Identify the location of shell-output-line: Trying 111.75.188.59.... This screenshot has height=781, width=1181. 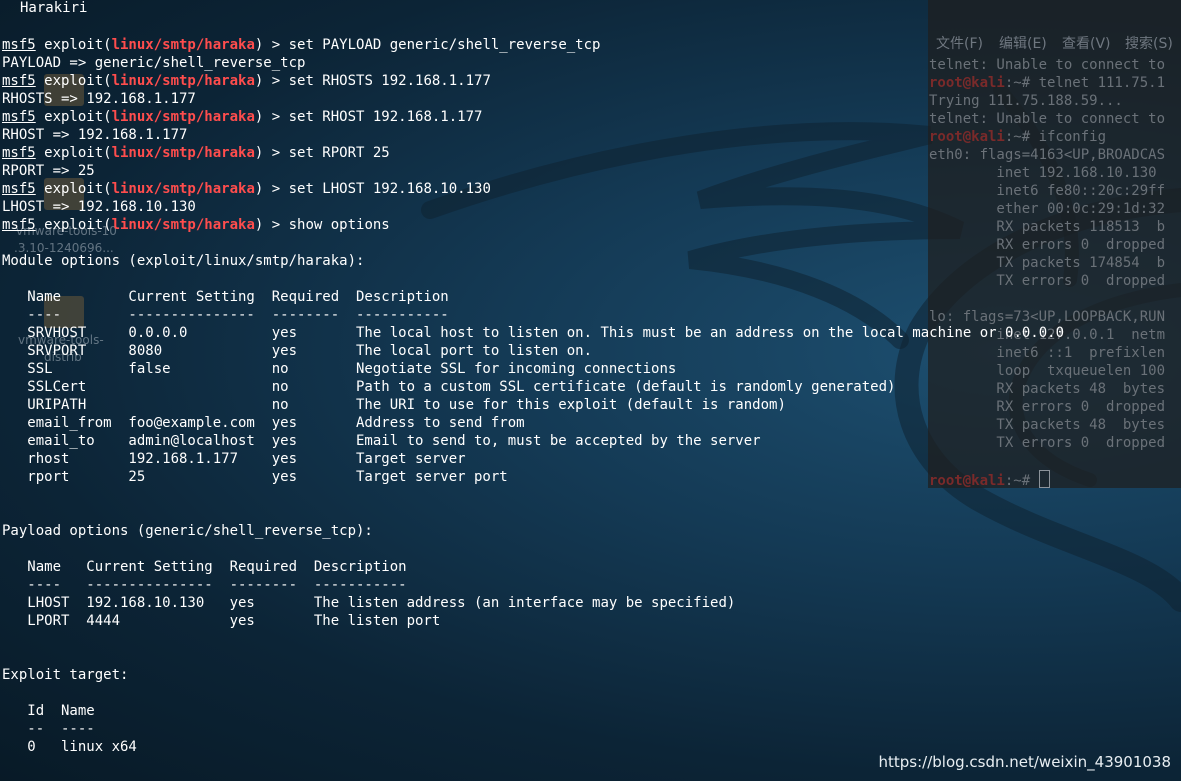
(1026, 101).